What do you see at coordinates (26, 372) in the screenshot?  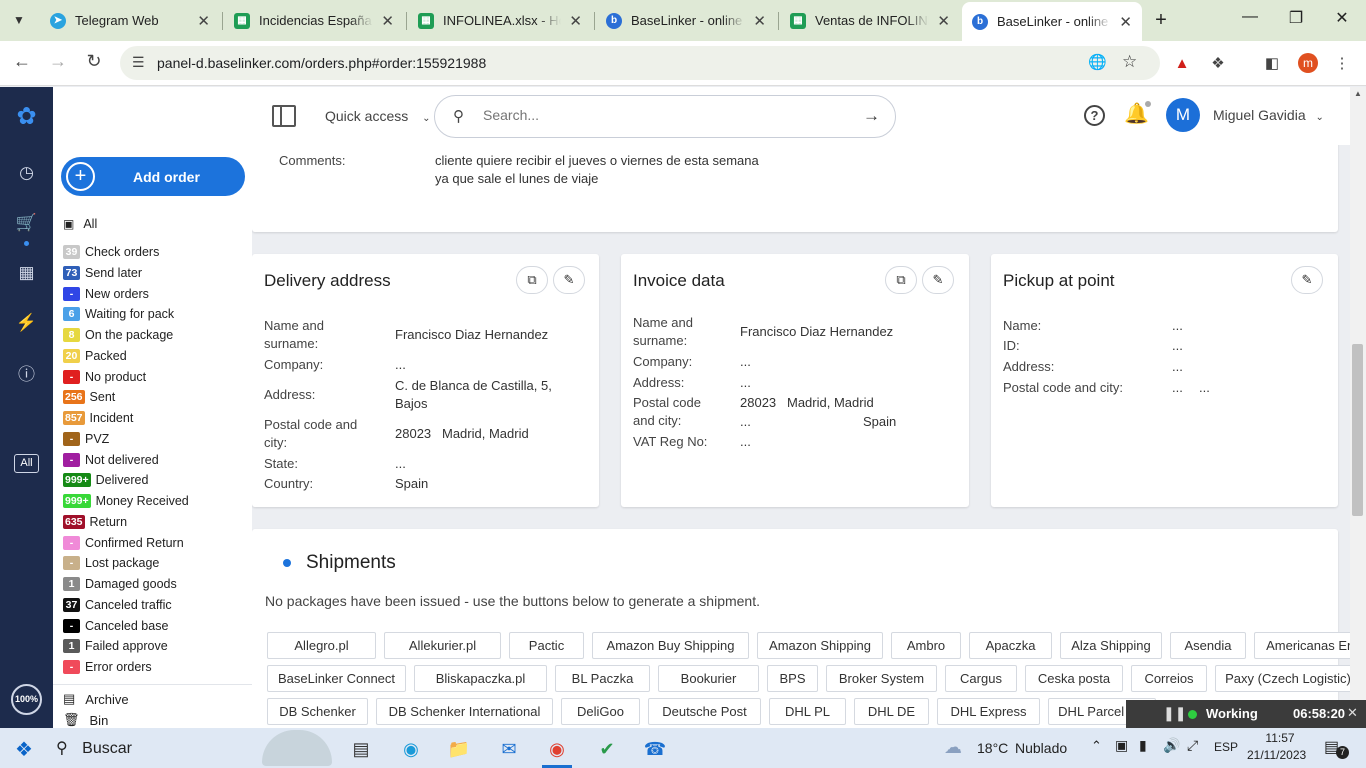 I see `help-icon: ⓘ` at bounding box center [26, 372].